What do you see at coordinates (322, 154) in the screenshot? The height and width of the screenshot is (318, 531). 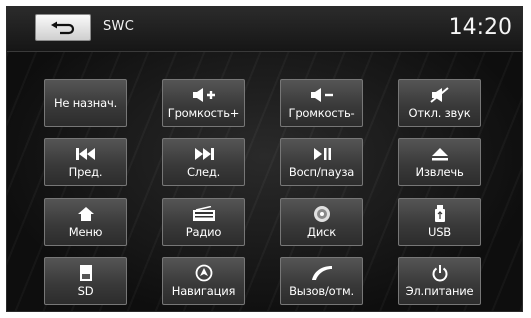 I see `play-pause-icon` at bounding box center [322, 154].